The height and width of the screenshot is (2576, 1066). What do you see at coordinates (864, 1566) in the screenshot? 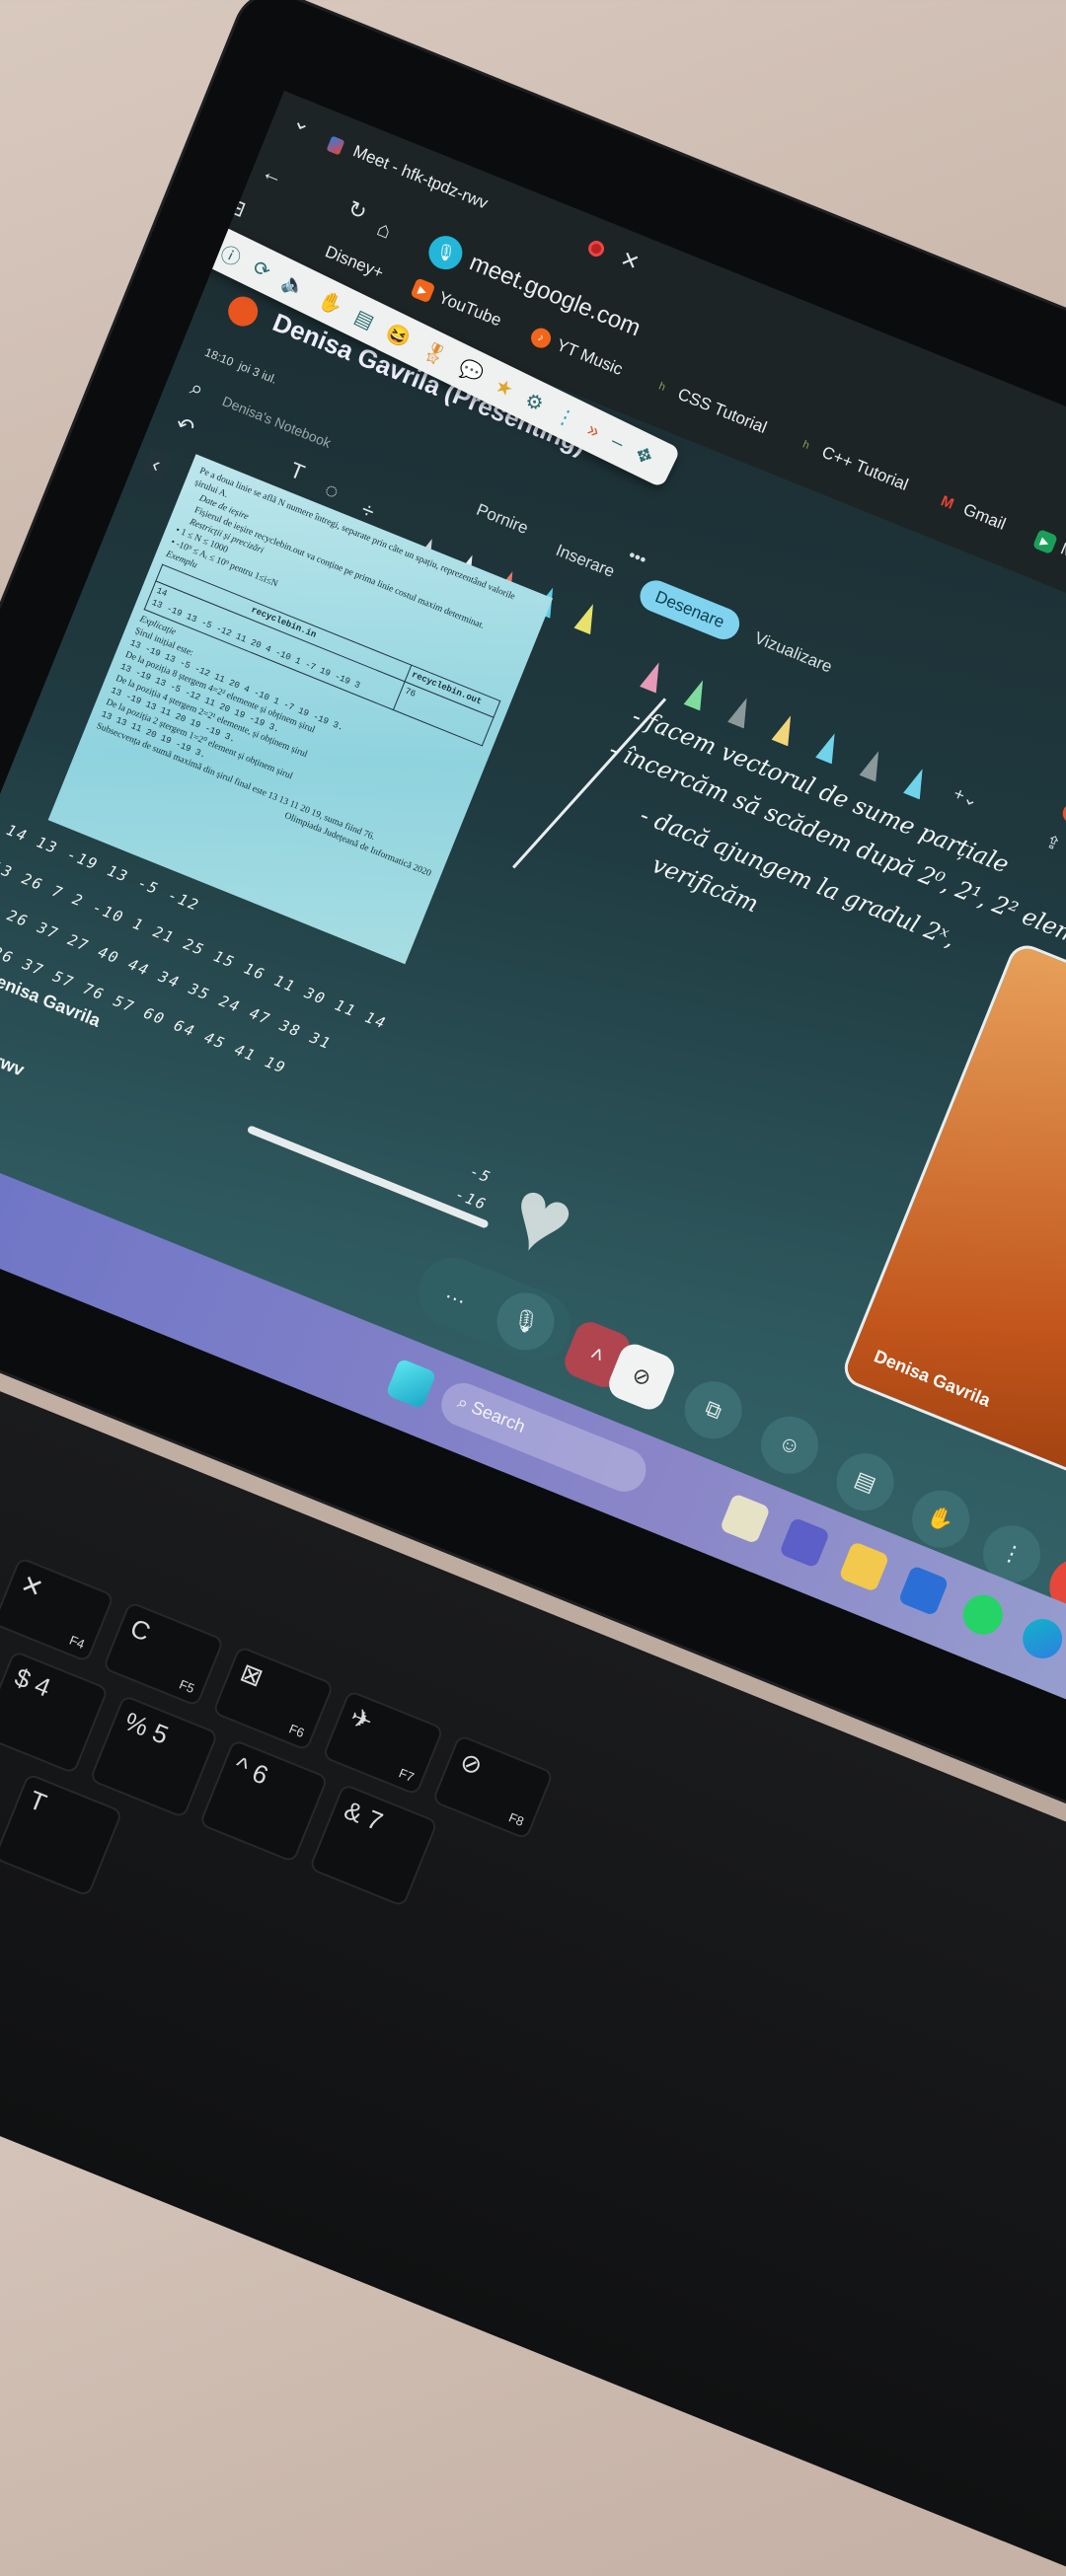
I see `file-explorer-icon` at bounding box center [864, 1566].